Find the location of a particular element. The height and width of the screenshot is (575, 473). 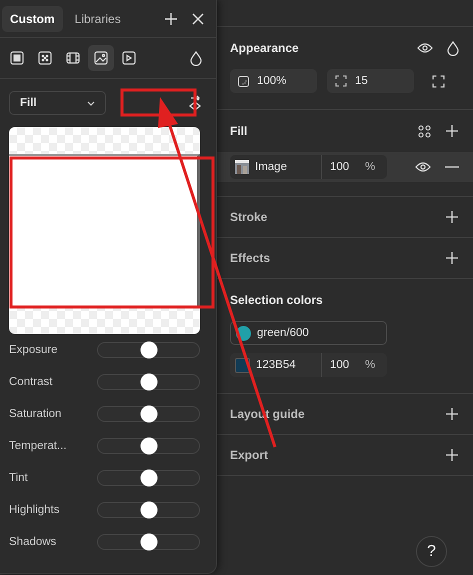

opacity-field: 100% is located at coordinates (273, 81).